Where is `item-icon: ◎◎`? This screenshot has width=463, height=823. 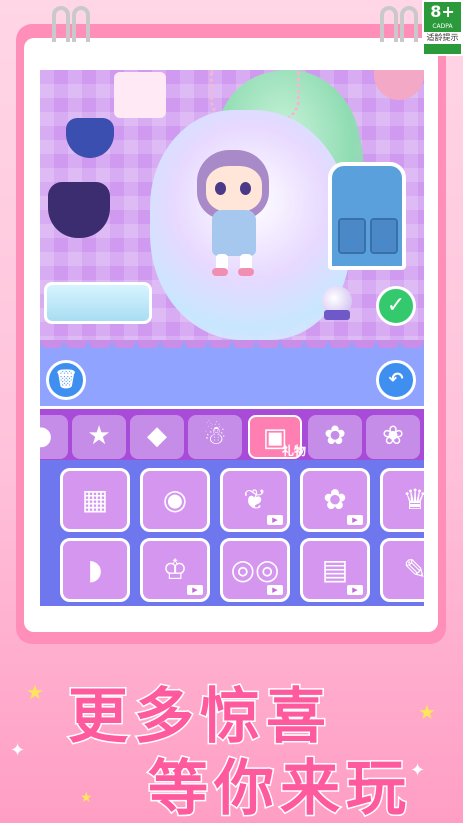 item-icon: ◎◎ is located at coordinates (255, 569).